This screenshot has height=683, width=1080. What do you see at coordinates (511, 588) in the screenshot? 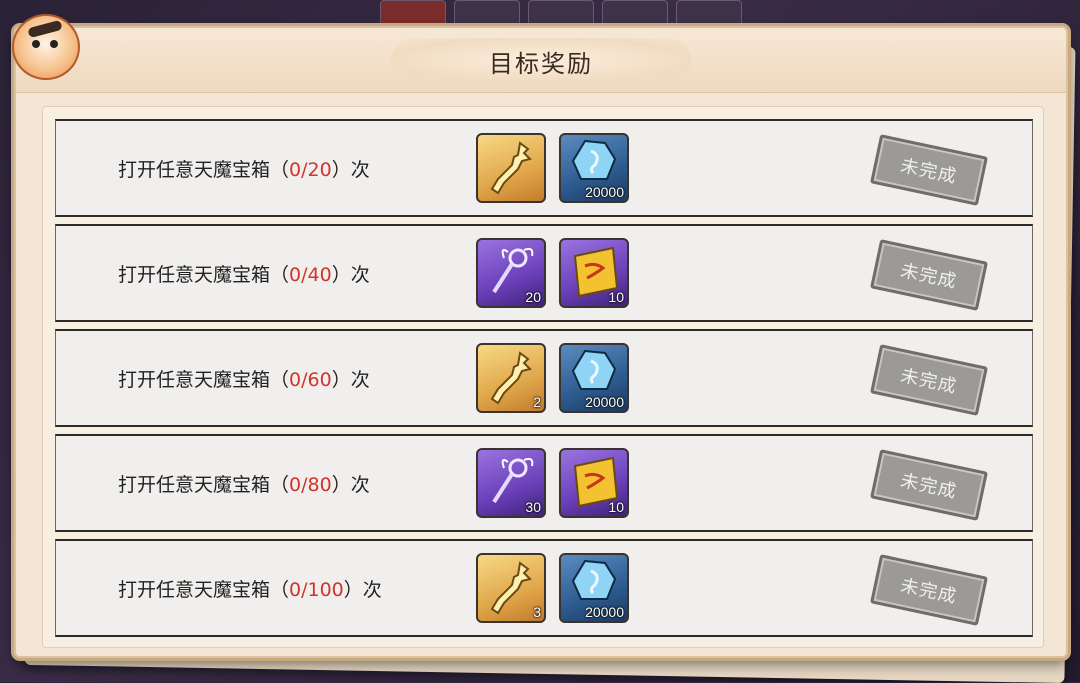
I see `gold-key-icon: 3` at bounding box center [511, 588].